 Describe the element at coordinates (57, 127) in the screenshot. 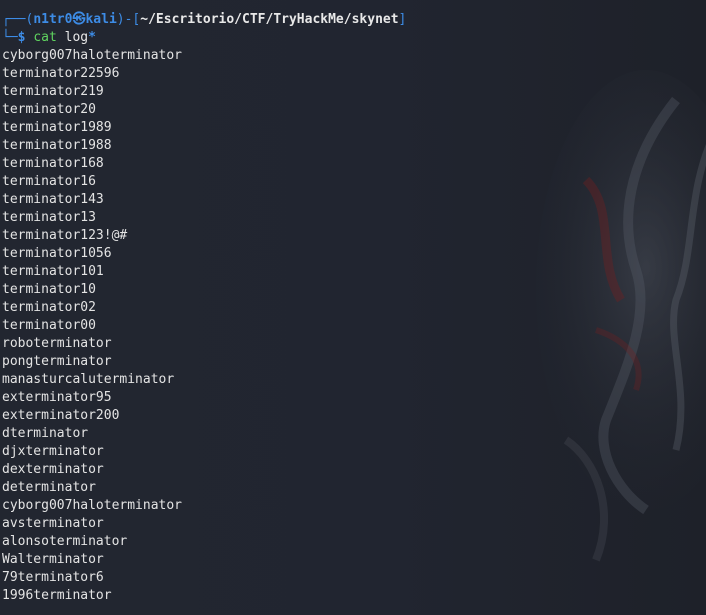

I see `output-line: terminator1989` at that location.